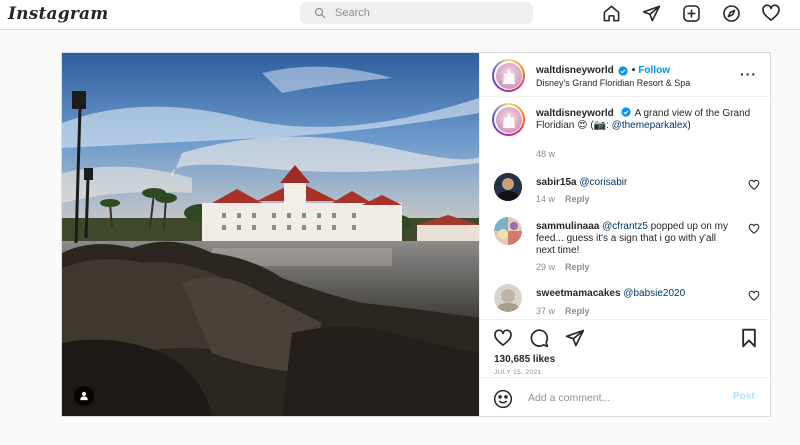  I want to click on author-avatar, so click(508, 75).